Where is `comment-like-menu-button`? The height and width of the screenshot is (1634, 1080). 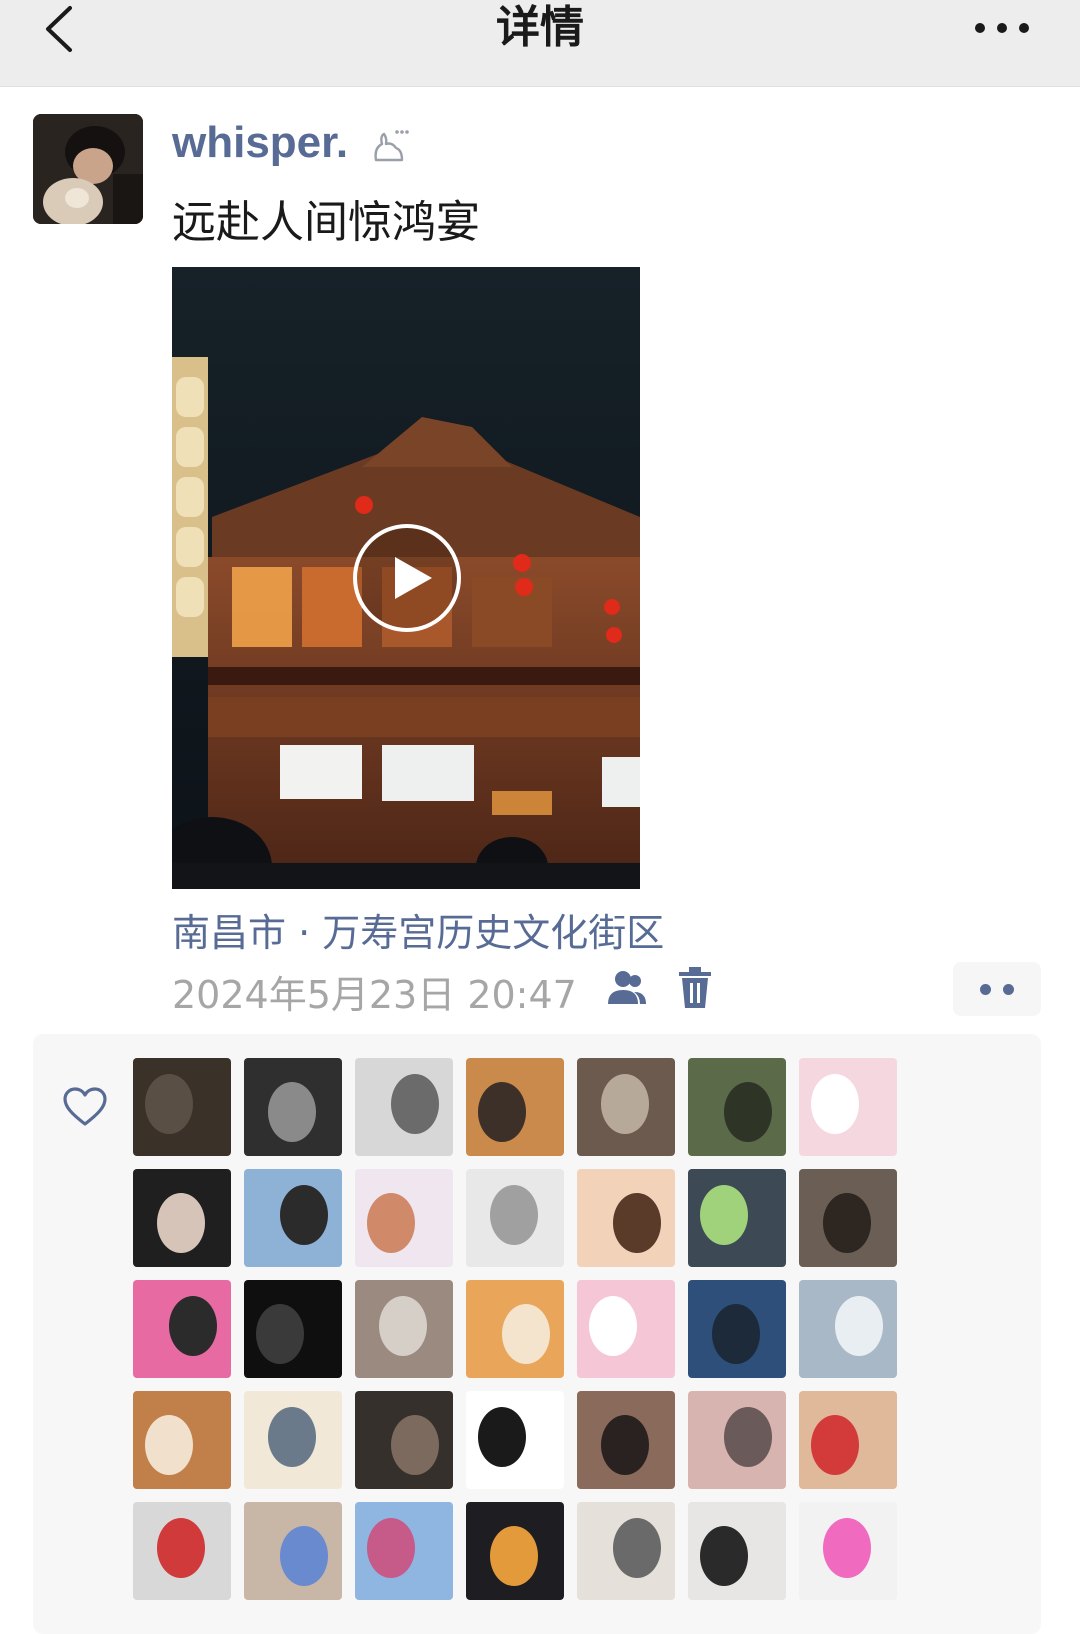 comment-like-menu-button is located at coordinates (997, 989).